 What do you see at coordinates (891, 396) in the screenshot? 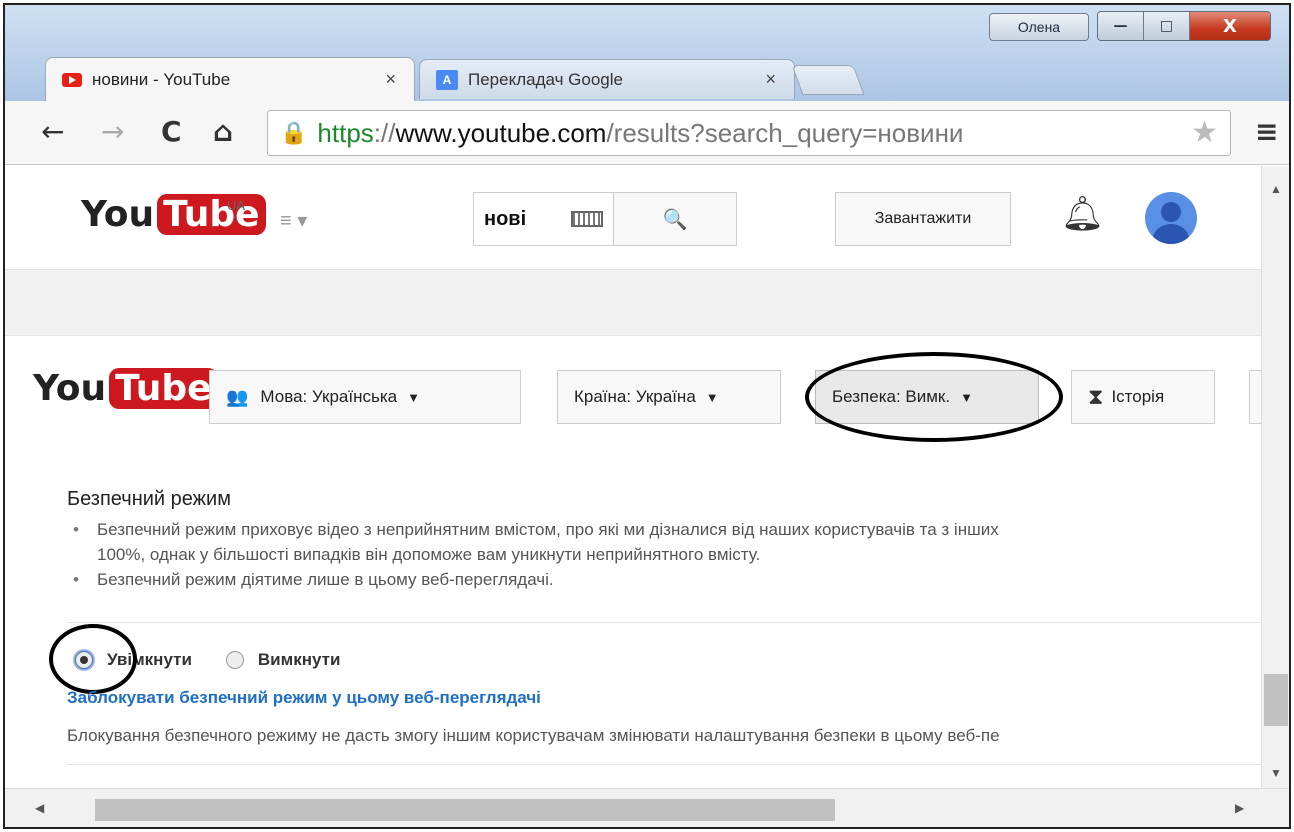
I see `safety-label: Безпека: Вимк.` at bounding box center [891, 396].